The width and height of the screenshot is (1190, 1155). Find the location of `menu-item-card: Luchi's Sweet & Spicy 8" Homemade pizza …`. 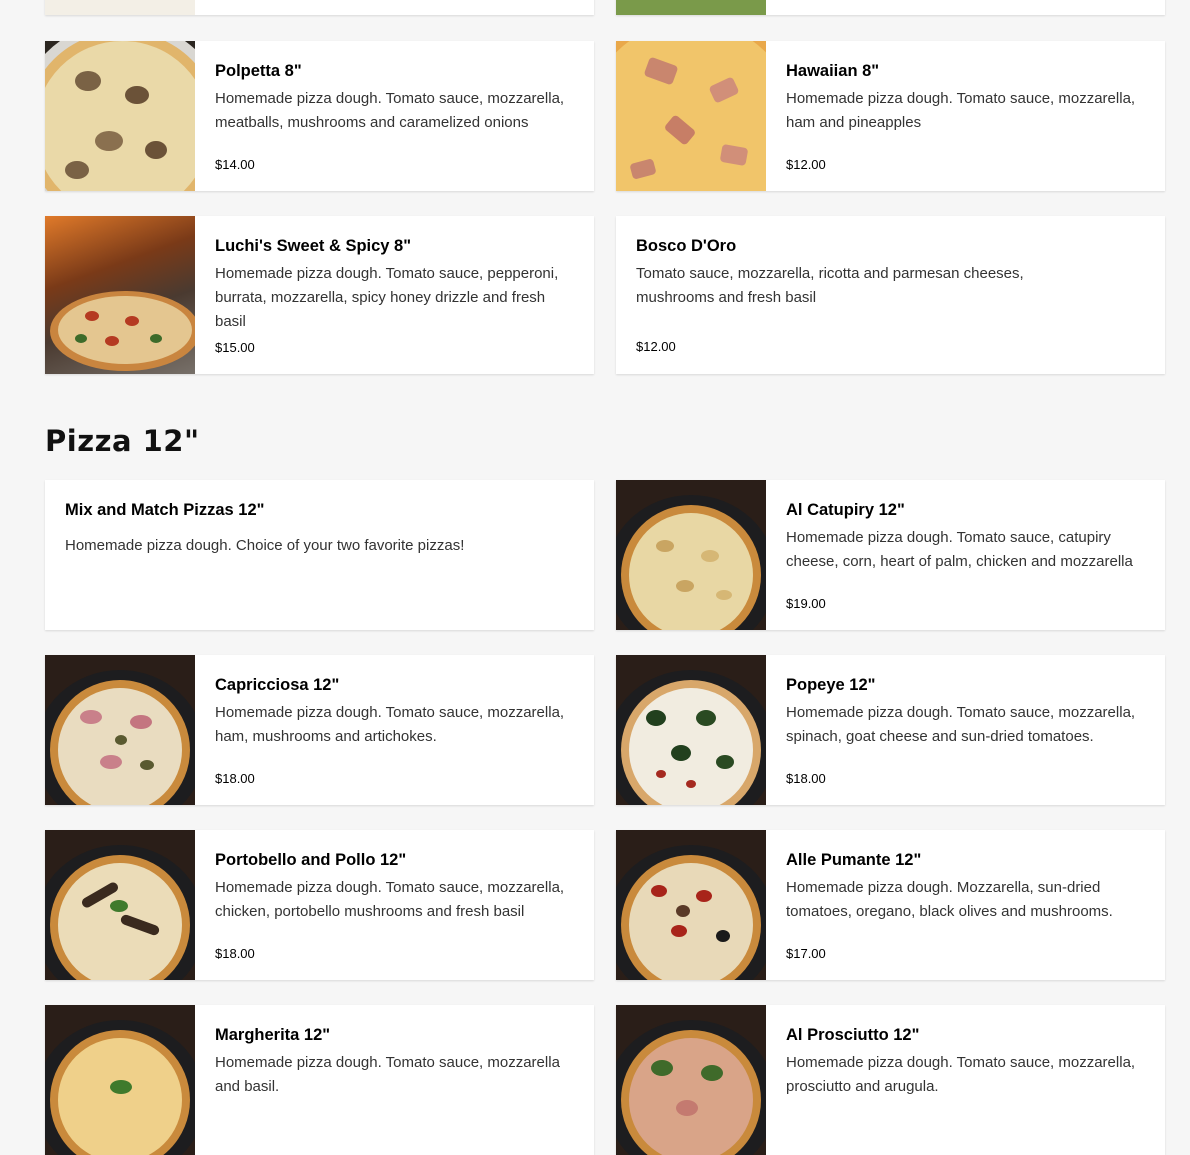

menu-item-card: Luchi's Sweet & Spicy 8" Homemade pizza … is located at coordinates (319, 295).